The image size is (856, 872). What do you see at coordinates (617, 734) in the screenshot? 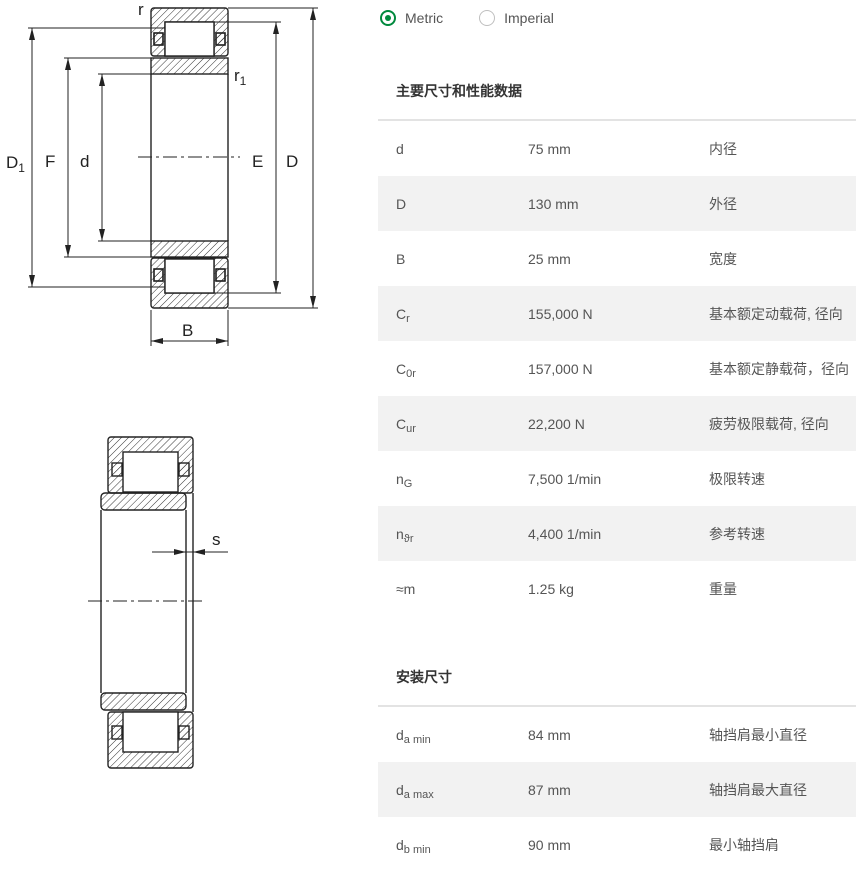
I see `table-row: da min 84 mm 轴挡肩最小直径` at bounding box center [617, 734].